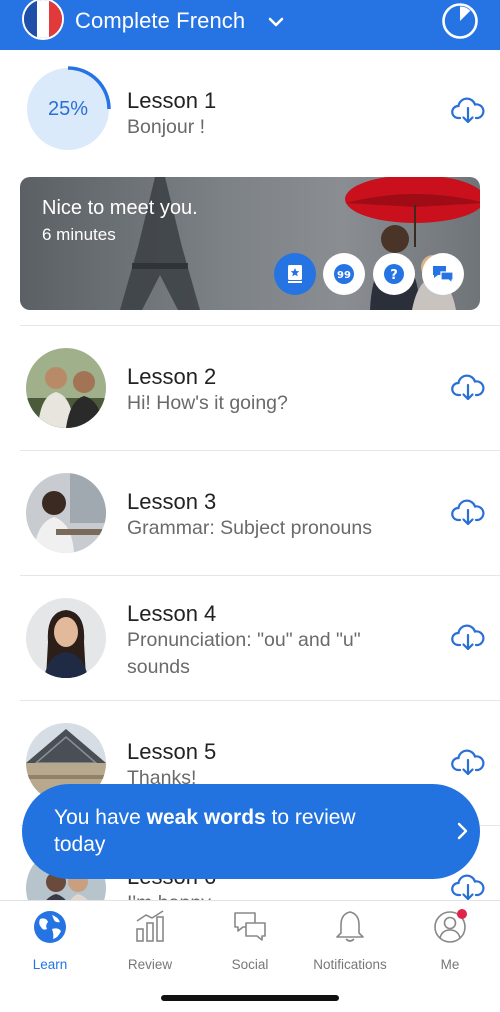 The height and width of the screenshot is (1012, 500). What do you see at coordinates (450, 926) in the screenshot?
I see `profile-icon` at bounding box center [450, 926].